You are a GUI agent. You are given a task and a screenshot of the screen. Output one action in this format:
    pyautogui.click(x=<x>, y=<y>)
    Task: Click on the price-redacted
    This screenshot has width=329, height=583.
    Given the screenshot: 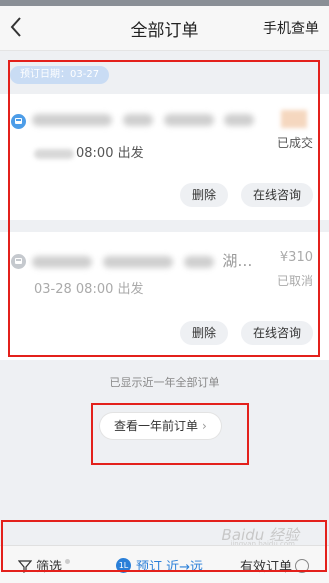 What is the action you would take?
    pyautogui.click(x=294, y=119)
    